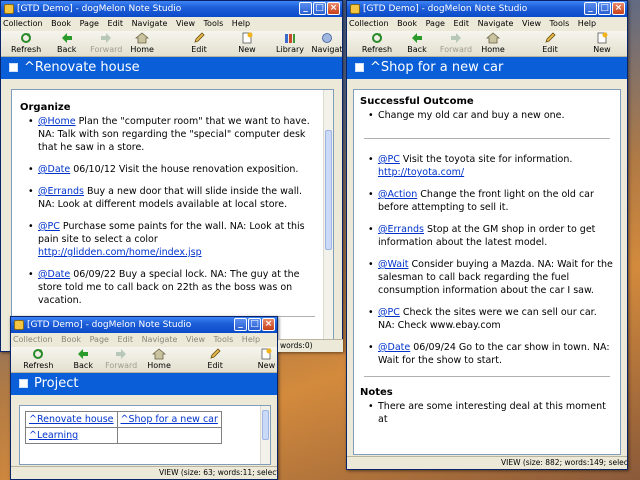 The height and width of the screenshot is (480, 640). I want to click on project-link-shop-for-car: ^Shop for a new car, so click(169, 419).